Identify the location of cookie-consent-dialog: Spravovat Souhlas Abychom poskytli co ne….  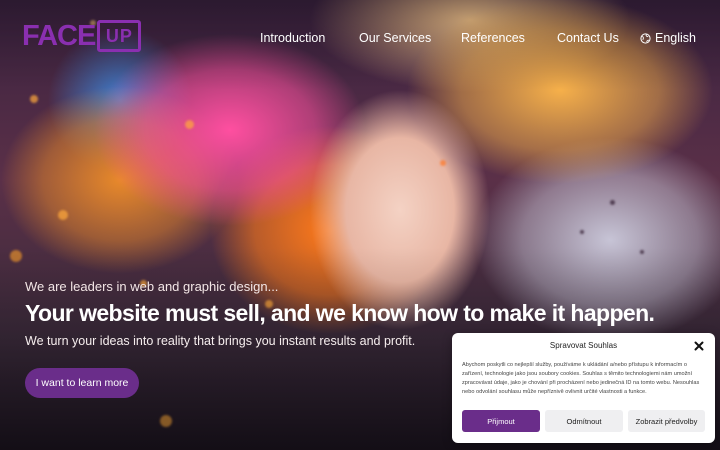
(583, 388).